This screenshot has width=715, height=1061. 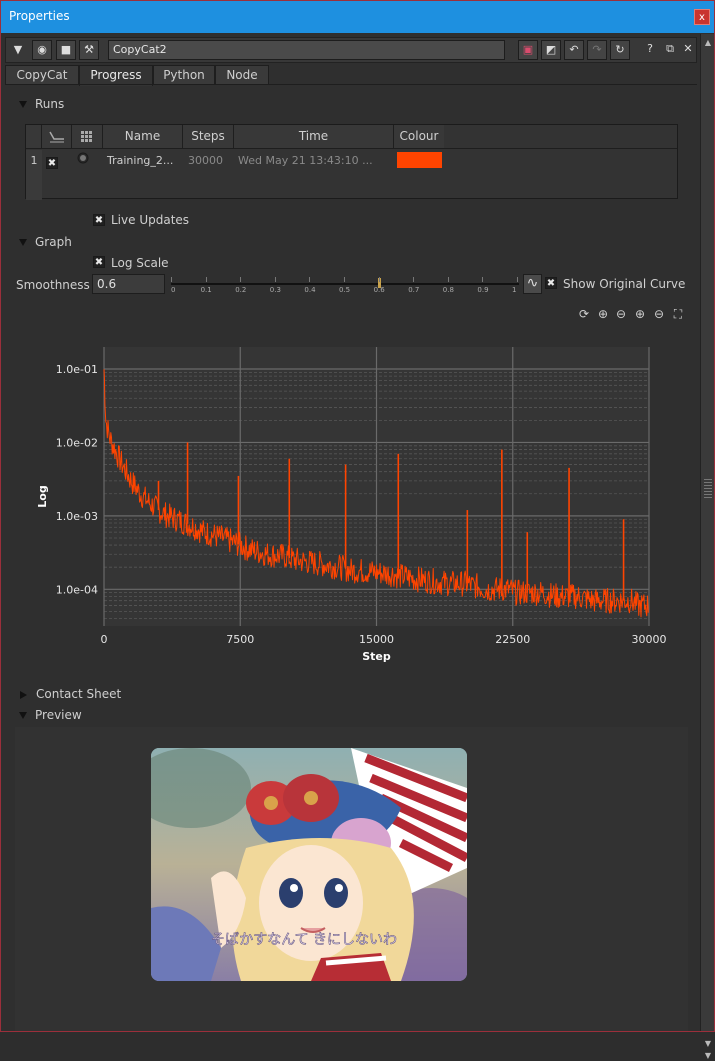 I want to click on tab-node: Node, so click(x=242, y=75).